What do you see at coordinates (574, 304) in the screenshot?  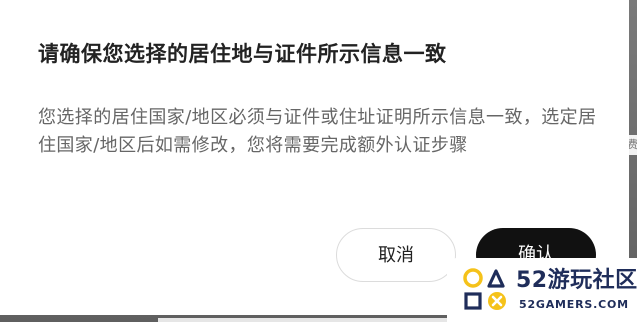 I see `watermark-domain: 52GAMERS.COM` at bounding box center [574, 304].